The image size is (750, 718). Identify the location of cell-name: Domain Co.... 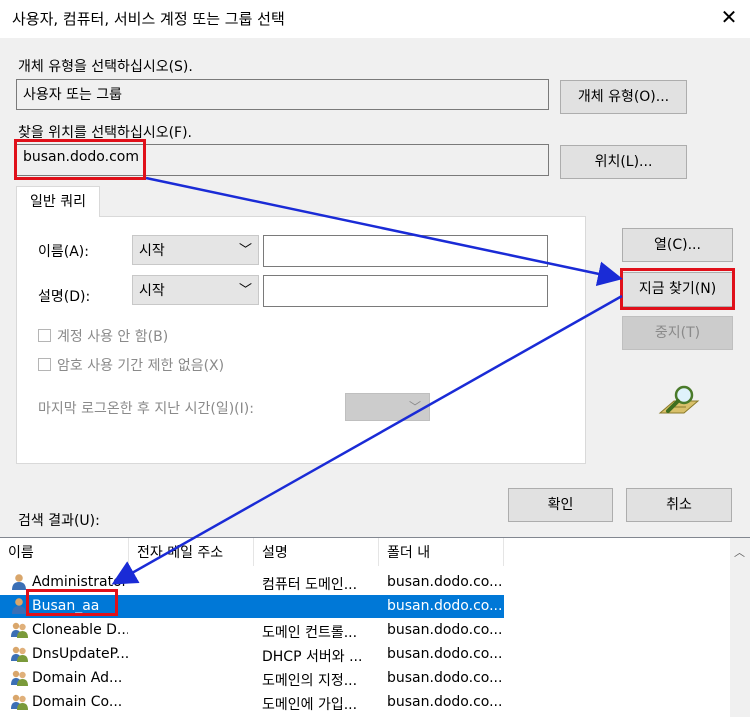
(77, 702).